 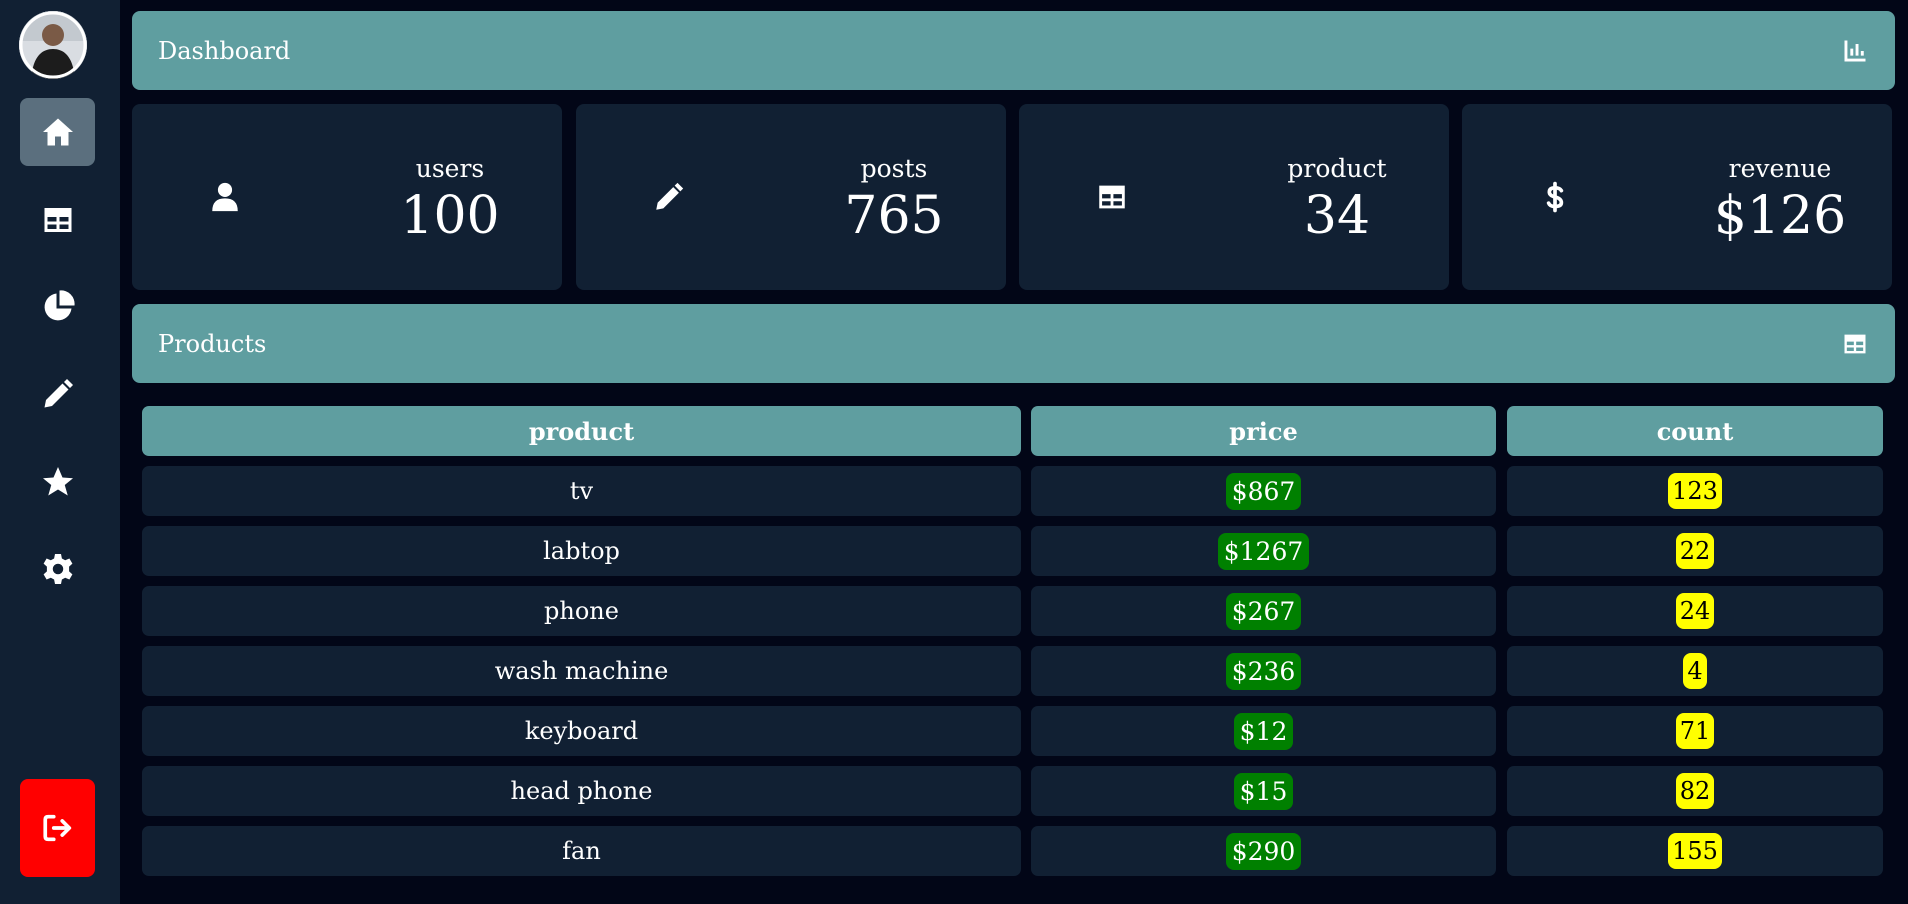 What do you see at coordinates (450, 216) in the screenshot?
I see `stat-value: 100` at bounding box center [450, 216].